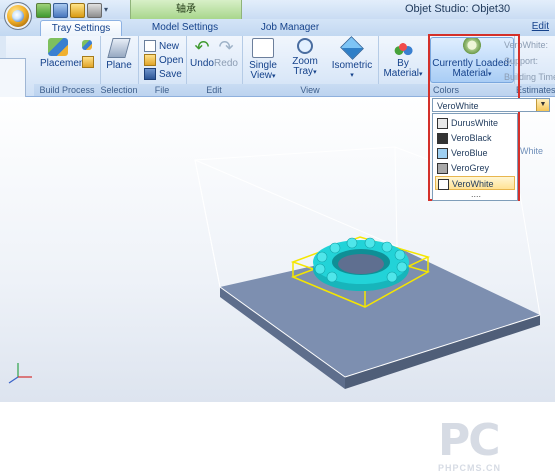 The width and height of the screenshot is (555, 473). Describe the element at coordinates (43, 10) in the screenshot. I see `new-tray-icon` at that location.